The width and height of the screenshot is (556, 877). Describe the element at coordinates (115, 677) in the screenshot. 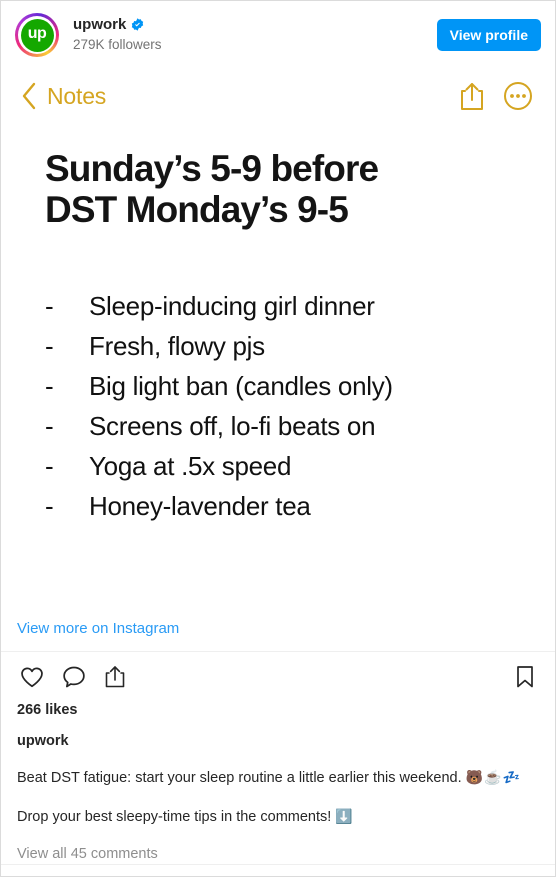

I see `share-arrow-icon` at that location.